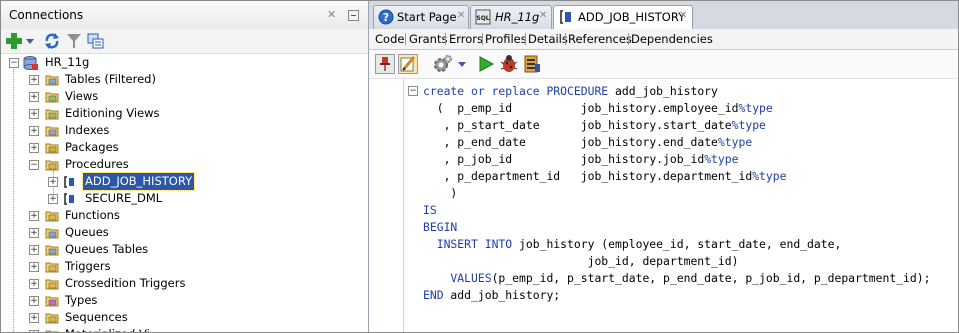 The image size is (959, 333). What do you see at coordinates (386, 17) in the screenshot?
I see `help-icon: ?` at bounding box center [386, 17].